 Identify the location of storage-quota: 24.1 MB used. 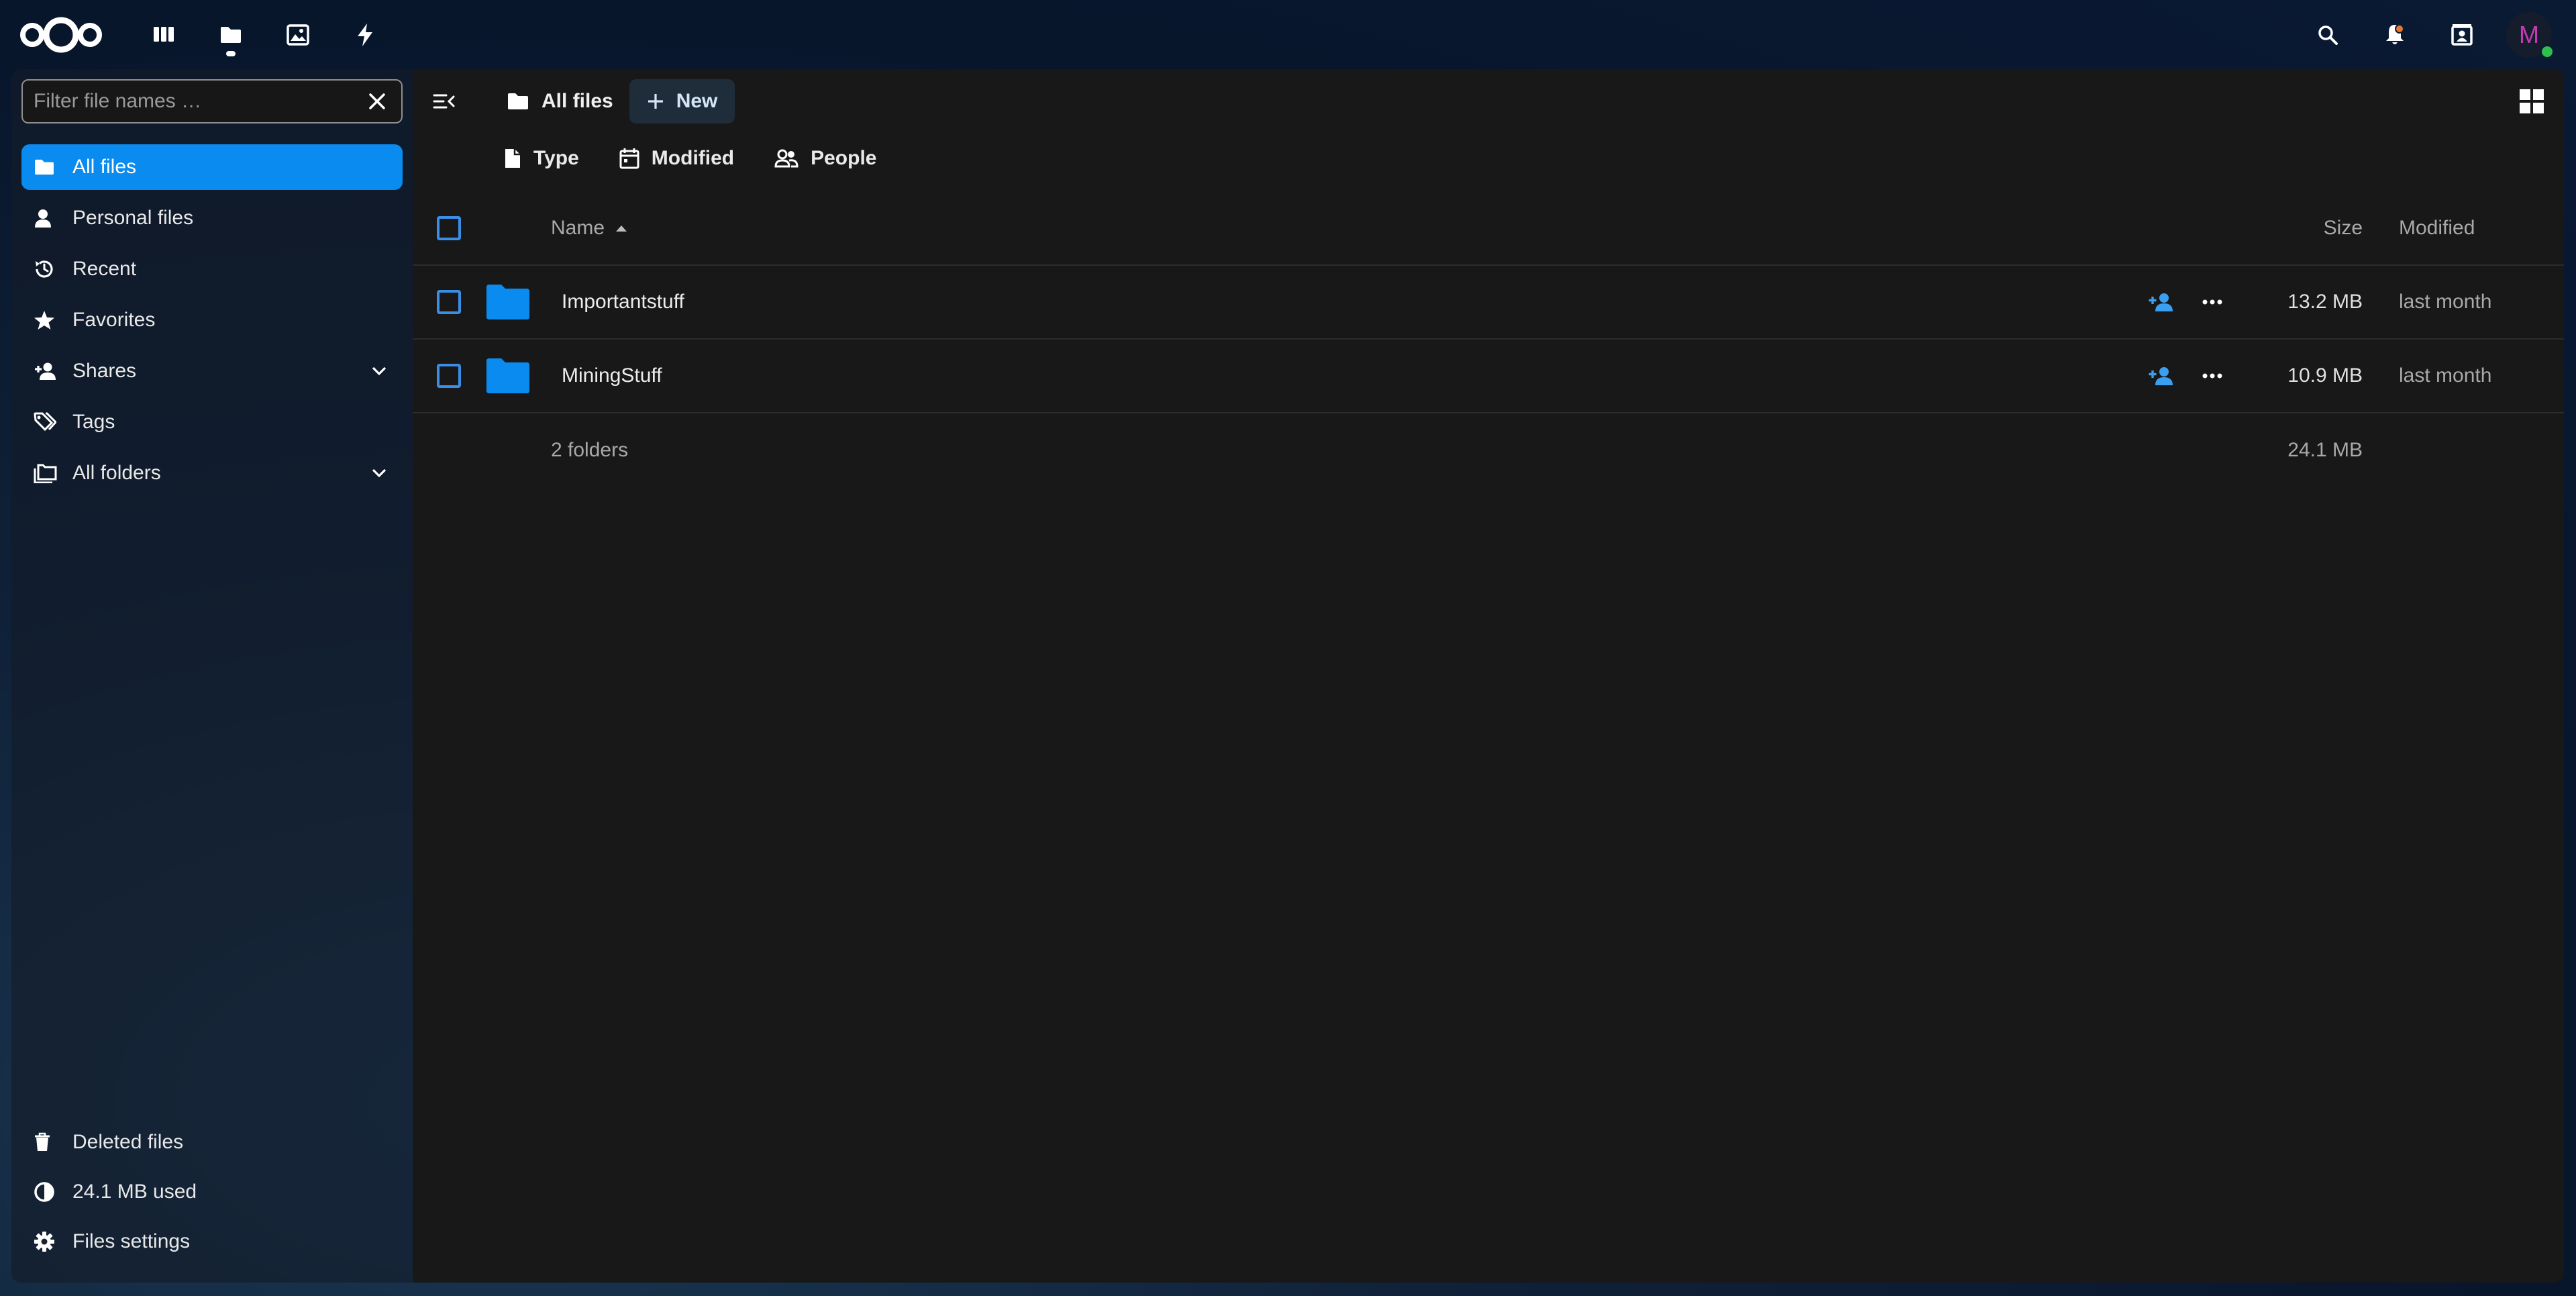
(212, 1192).